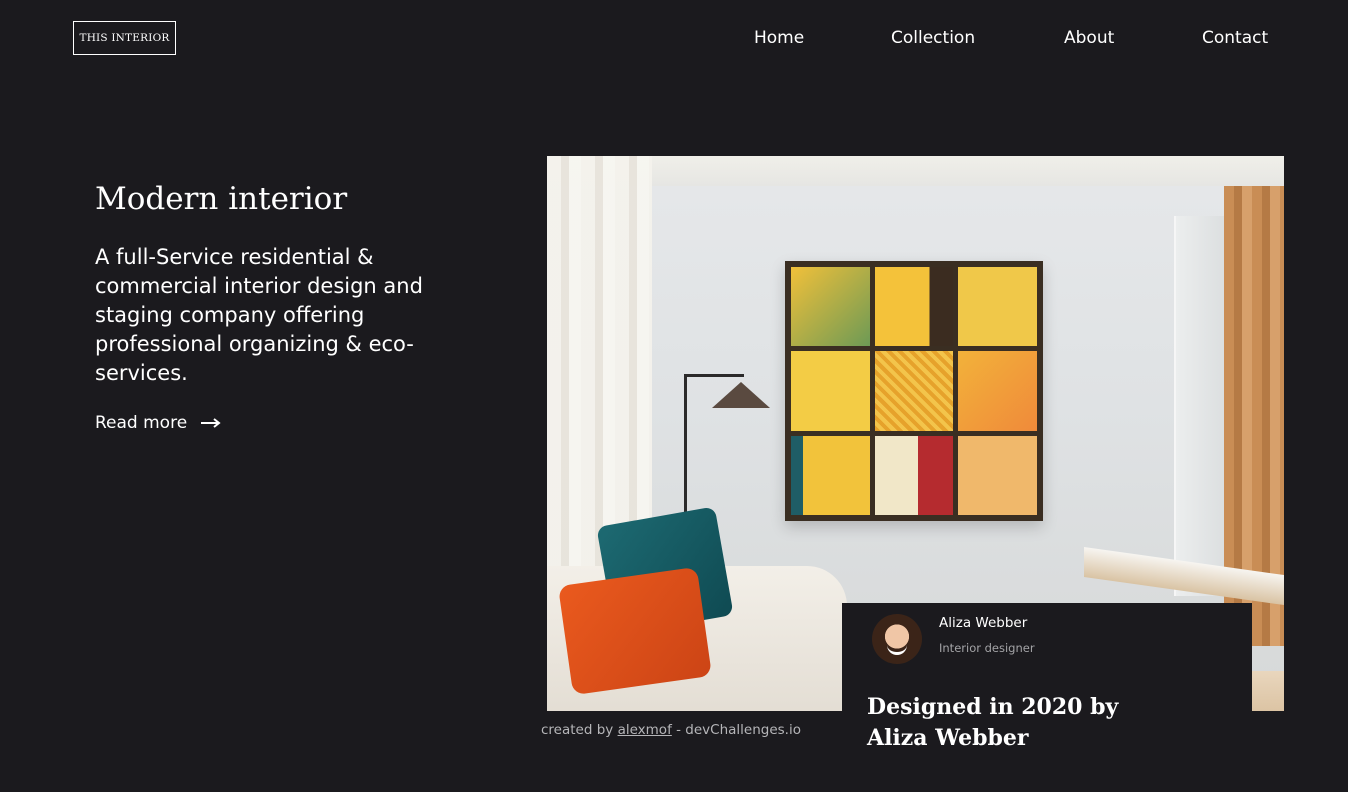  Describe the element at coordinates (211, 423) in the screenshot. I see `arrow-right-icon` at that location.